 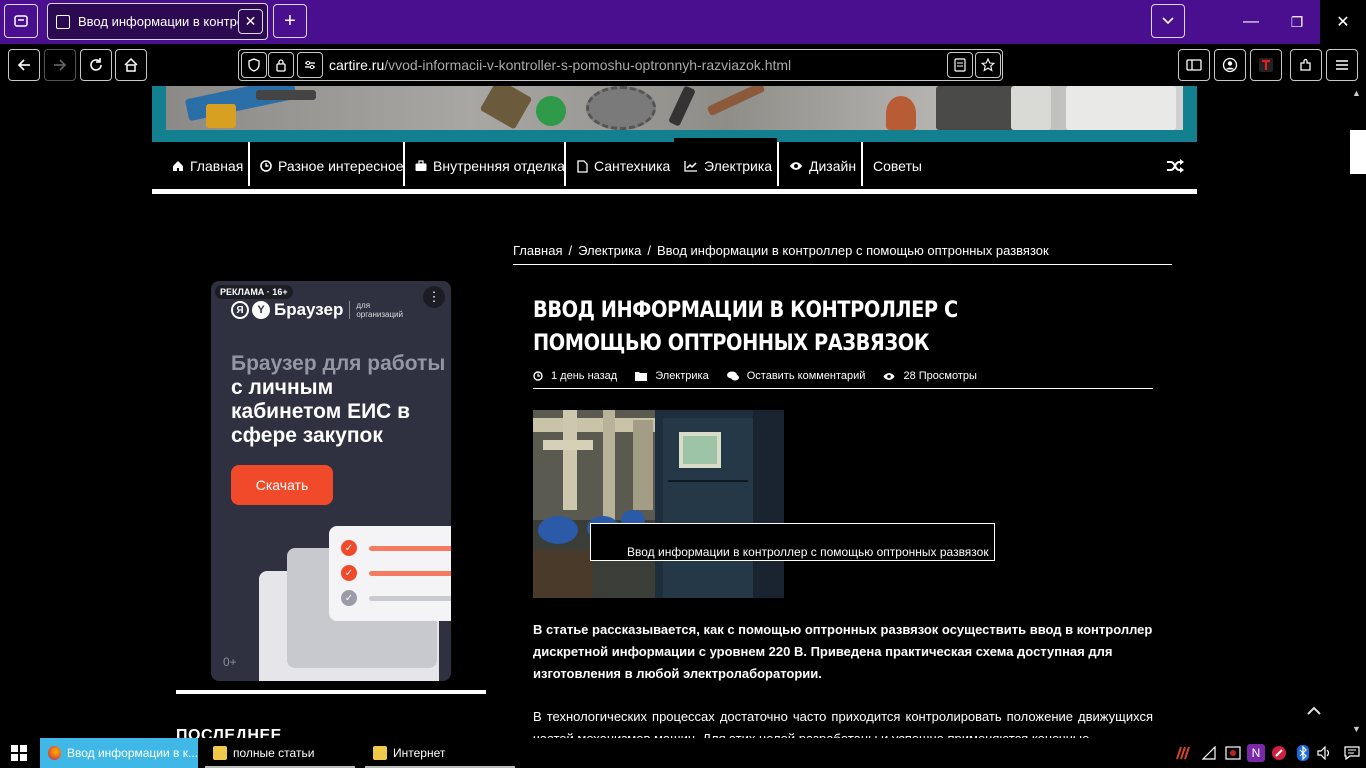 I want to click on lock-icon, so click(x=281, y=65).